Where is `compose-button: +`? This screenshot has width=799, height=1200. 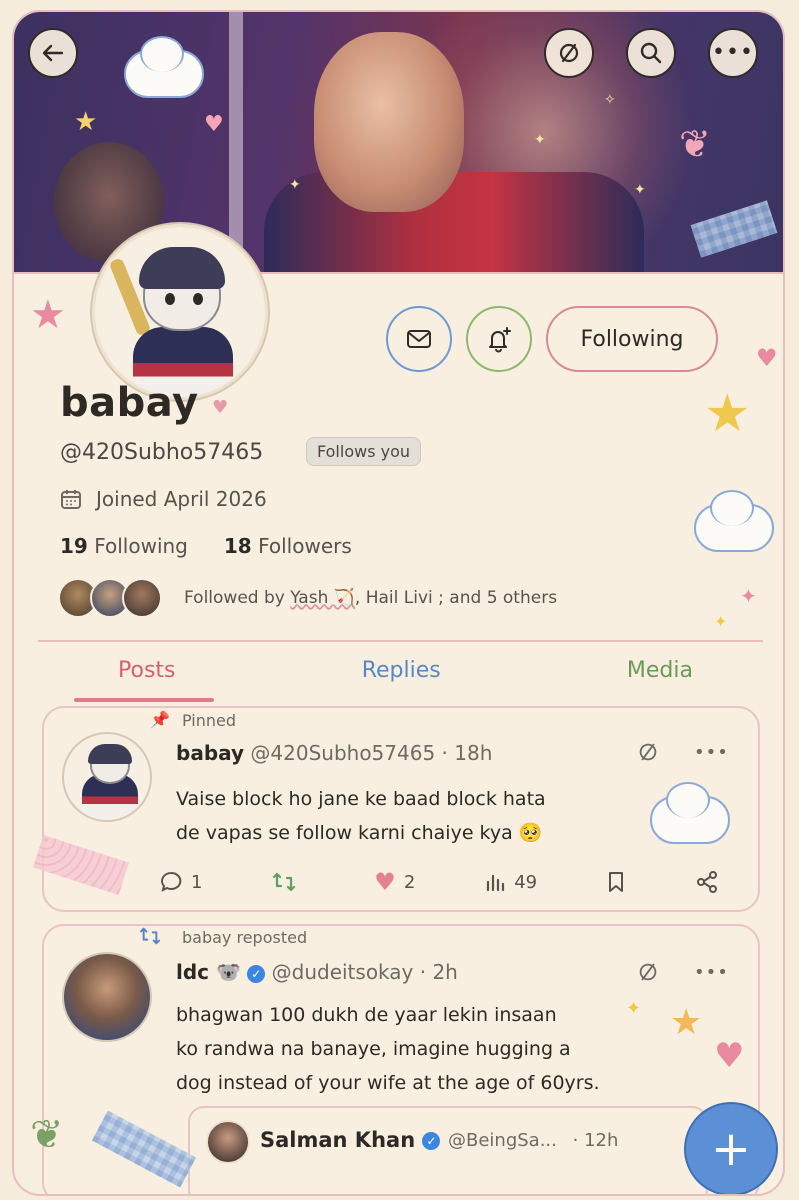 compose-button: + is located at coordinates (731, 1148).